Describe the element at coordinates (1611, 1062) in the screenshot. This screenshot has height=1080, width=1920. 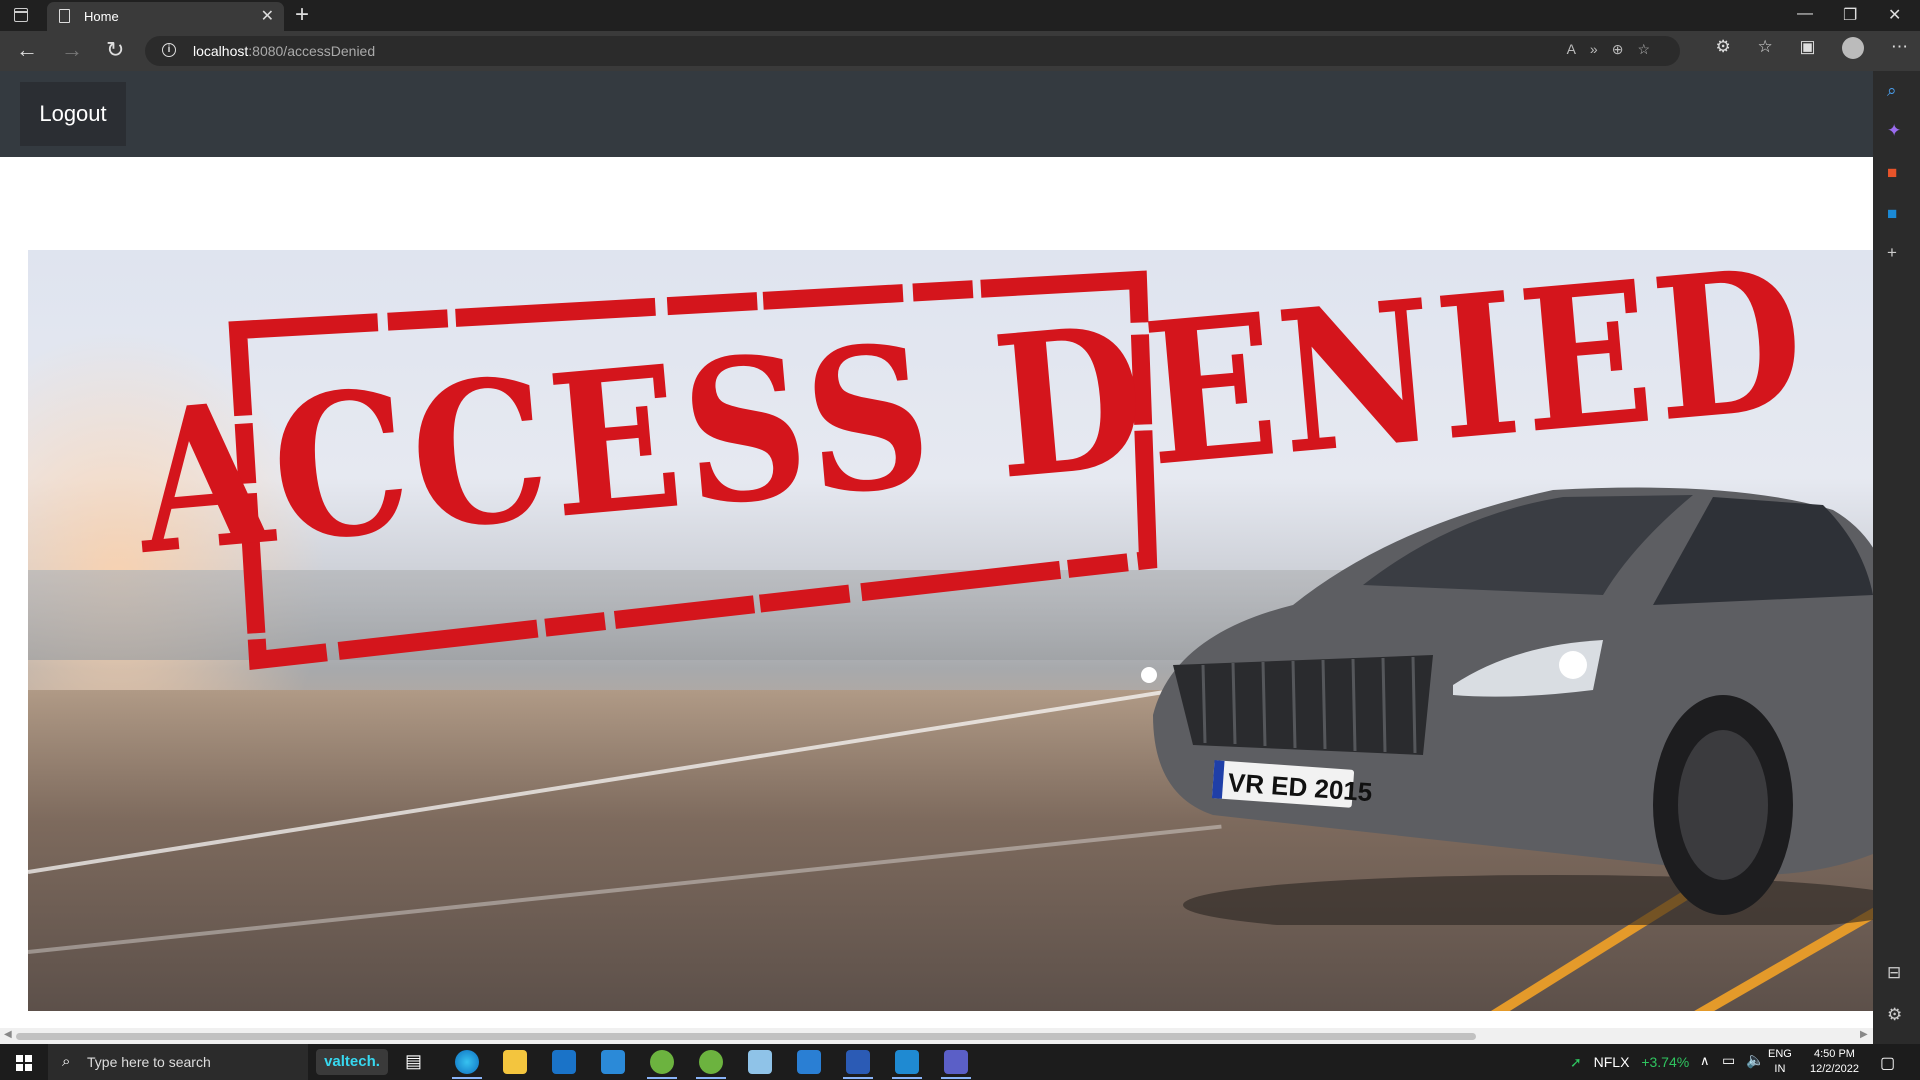
I see `stock-ticker: NFLX` at that location.